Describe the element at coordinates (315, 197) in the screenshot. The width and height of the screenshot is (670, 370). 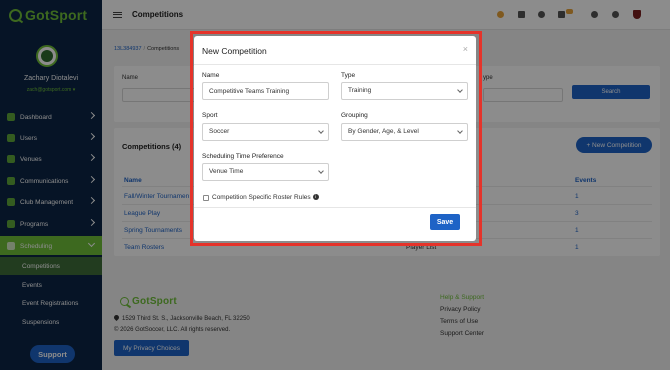
I see `info-icon: i` at that location.